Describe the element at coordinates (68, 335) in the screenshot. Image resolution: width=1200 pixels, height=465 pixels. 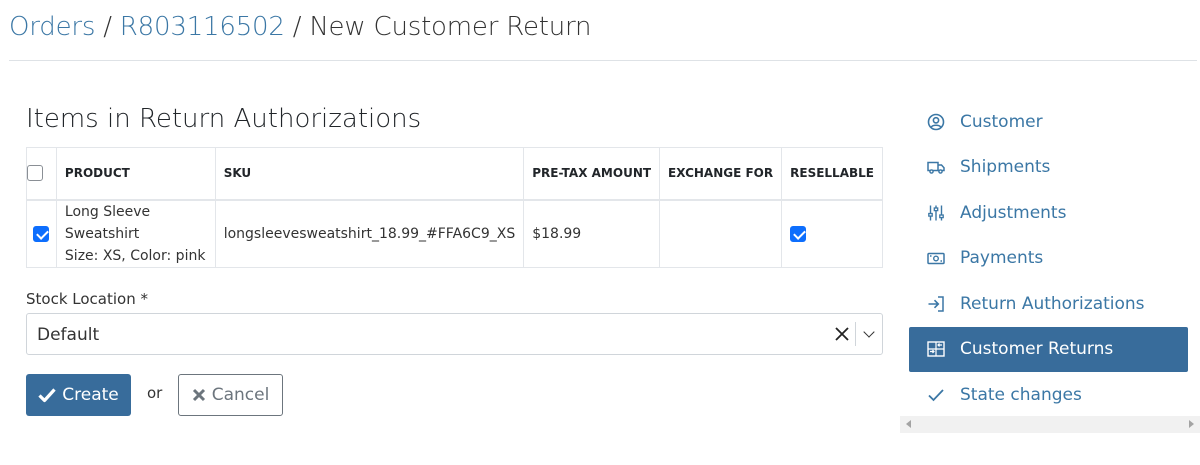
I see `stock-location-value: Default` at that location.